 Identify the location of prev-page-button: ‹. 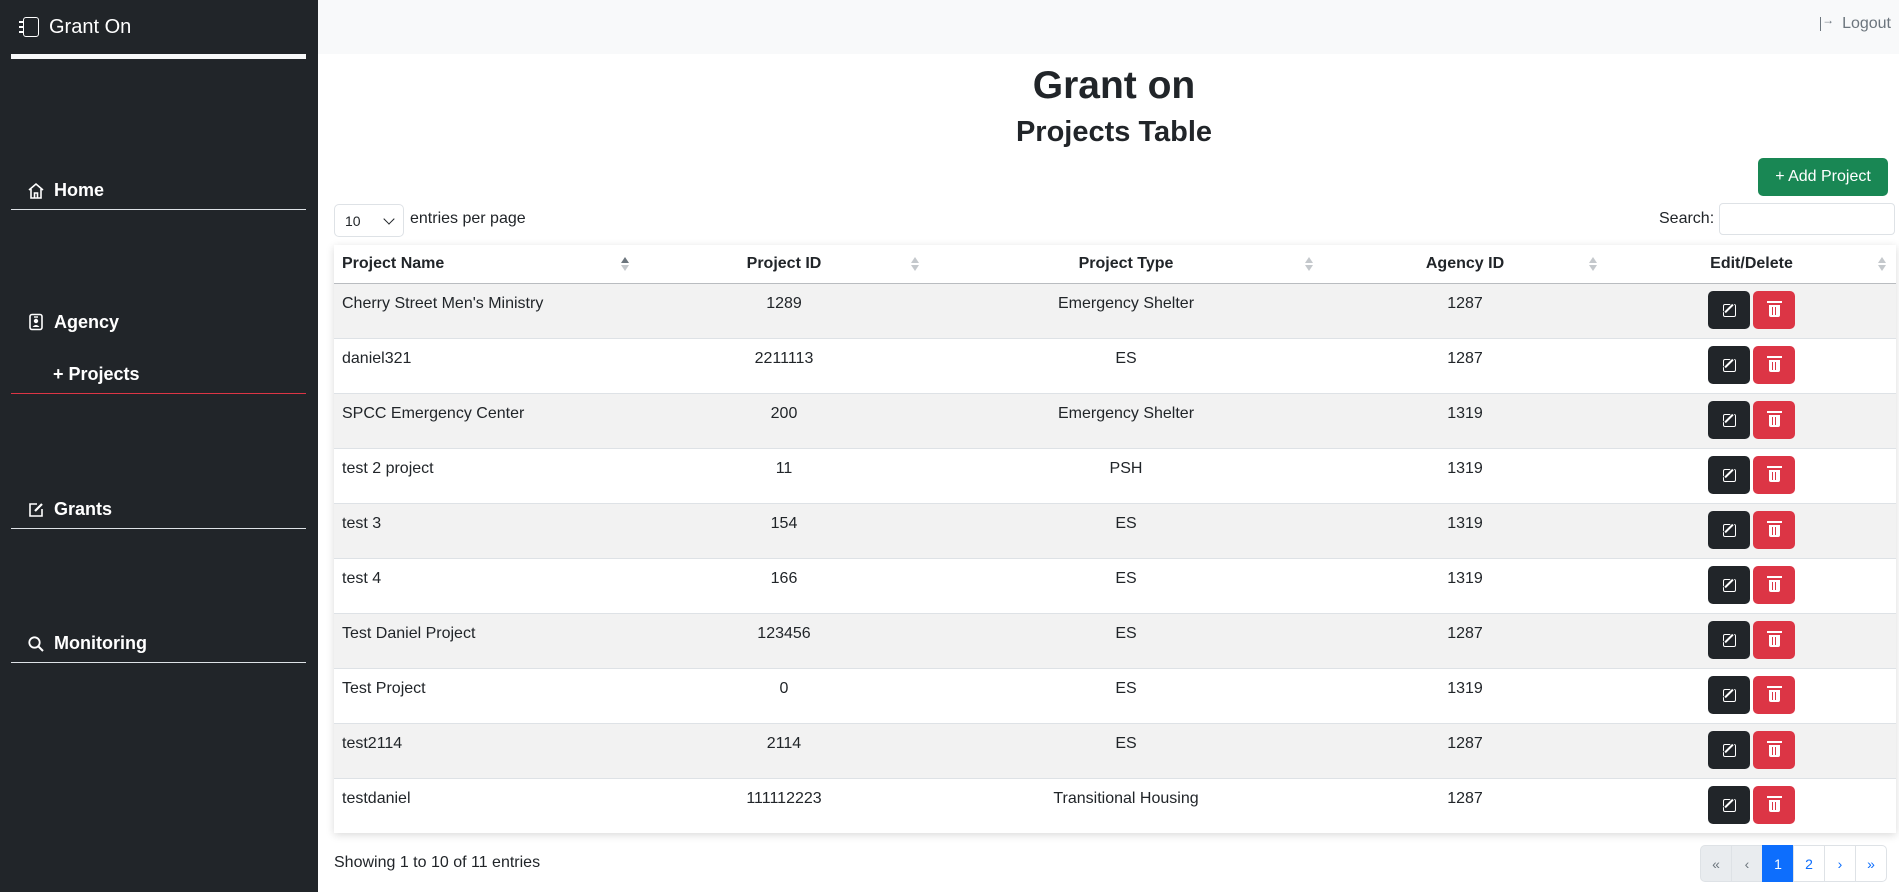
(1747, 863).